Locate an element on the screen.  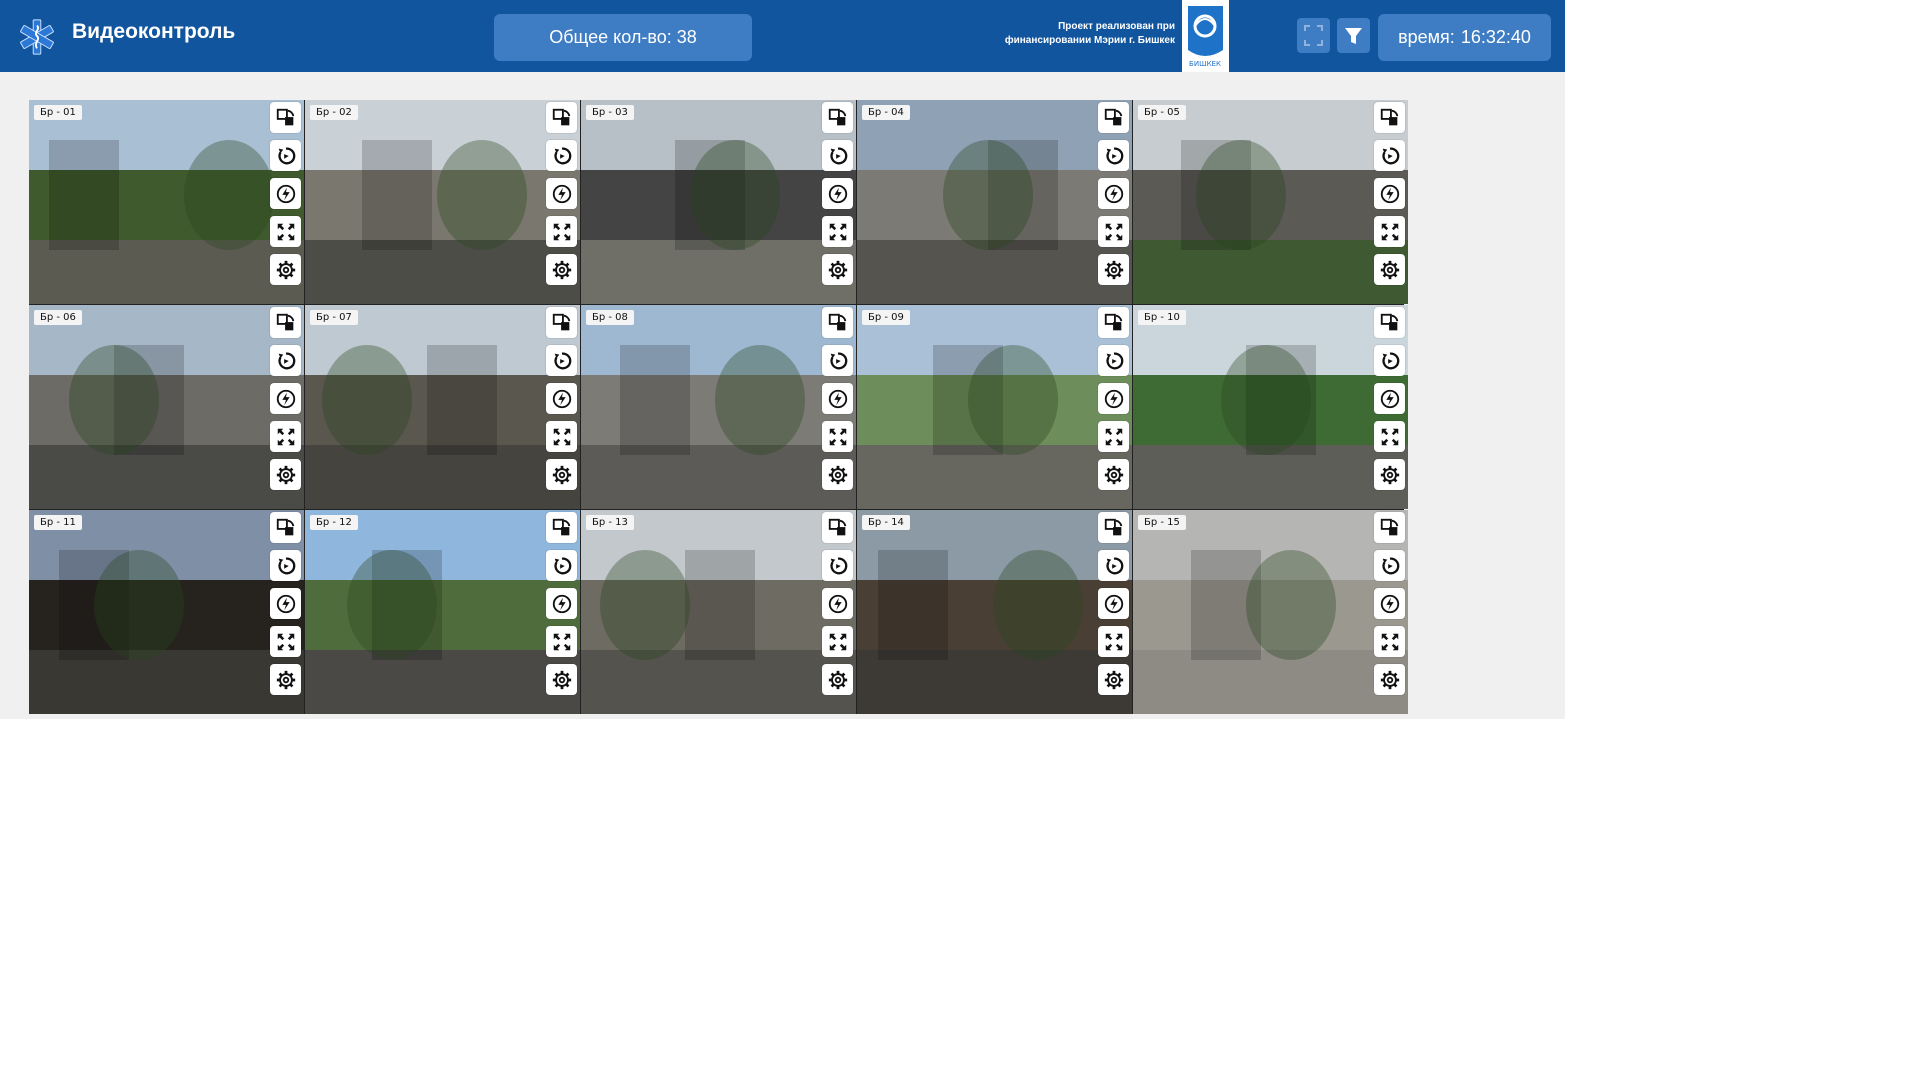
rotate-icon is located at coordinates (286, 565).